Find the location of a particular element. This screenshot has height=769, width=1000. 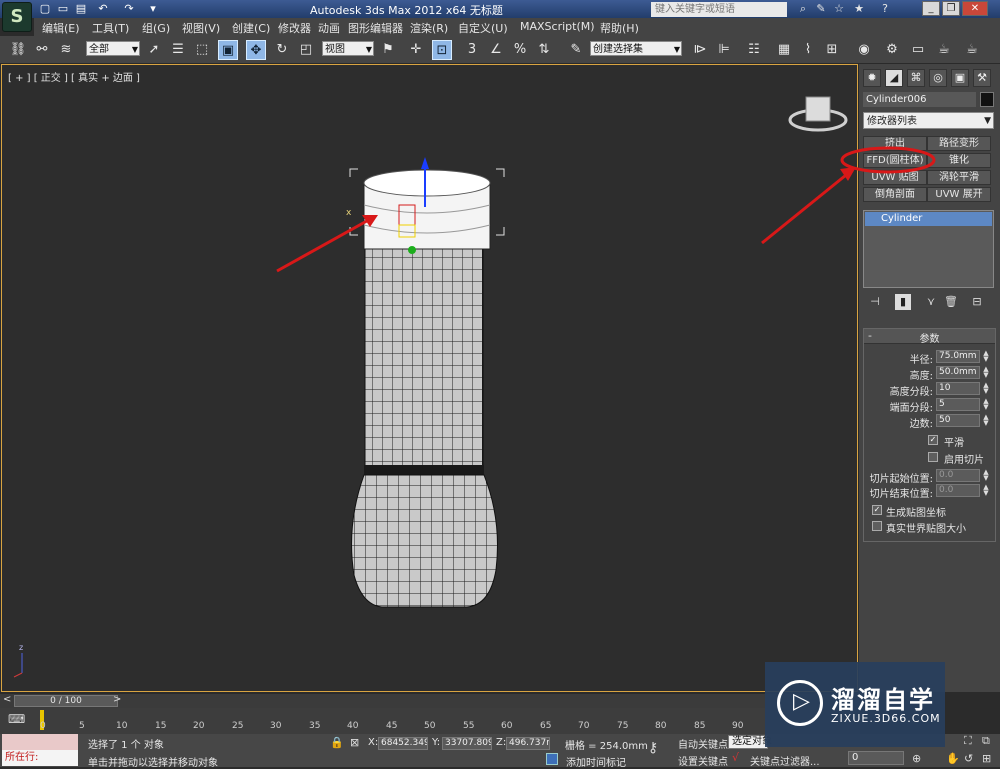

named-selection-select: 创建选择集 ▼ is located at coordinates (636, 48).